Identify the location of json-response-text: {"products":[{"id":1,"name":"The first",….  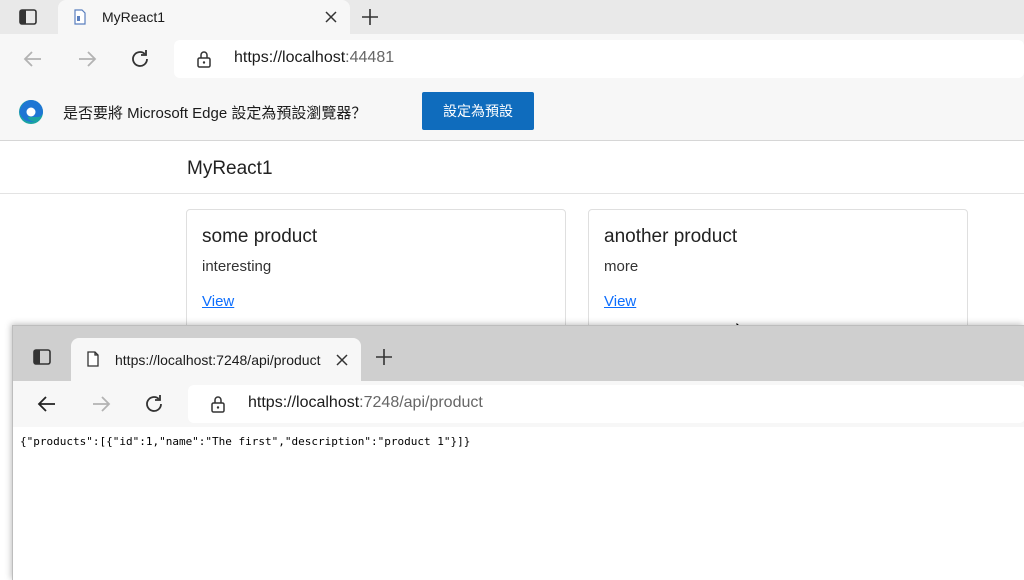
(245, 441).